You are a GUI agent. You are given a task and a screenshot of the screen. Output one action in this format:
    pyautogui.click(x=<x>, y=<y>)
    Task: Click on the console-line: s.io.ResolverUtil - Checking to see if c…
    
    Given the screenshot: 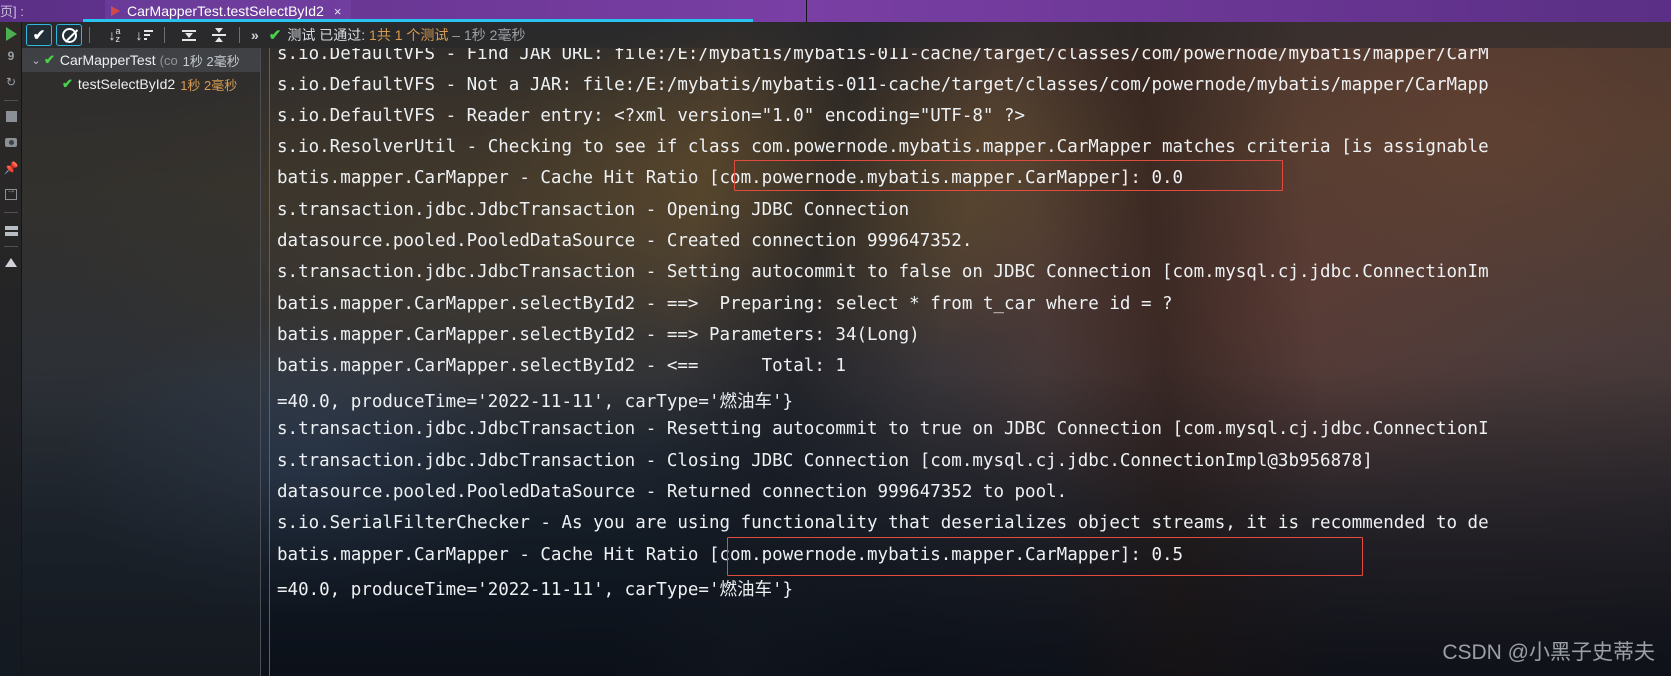 What is the action you would take?
    pyautogui.click(x=883, y=147)
    